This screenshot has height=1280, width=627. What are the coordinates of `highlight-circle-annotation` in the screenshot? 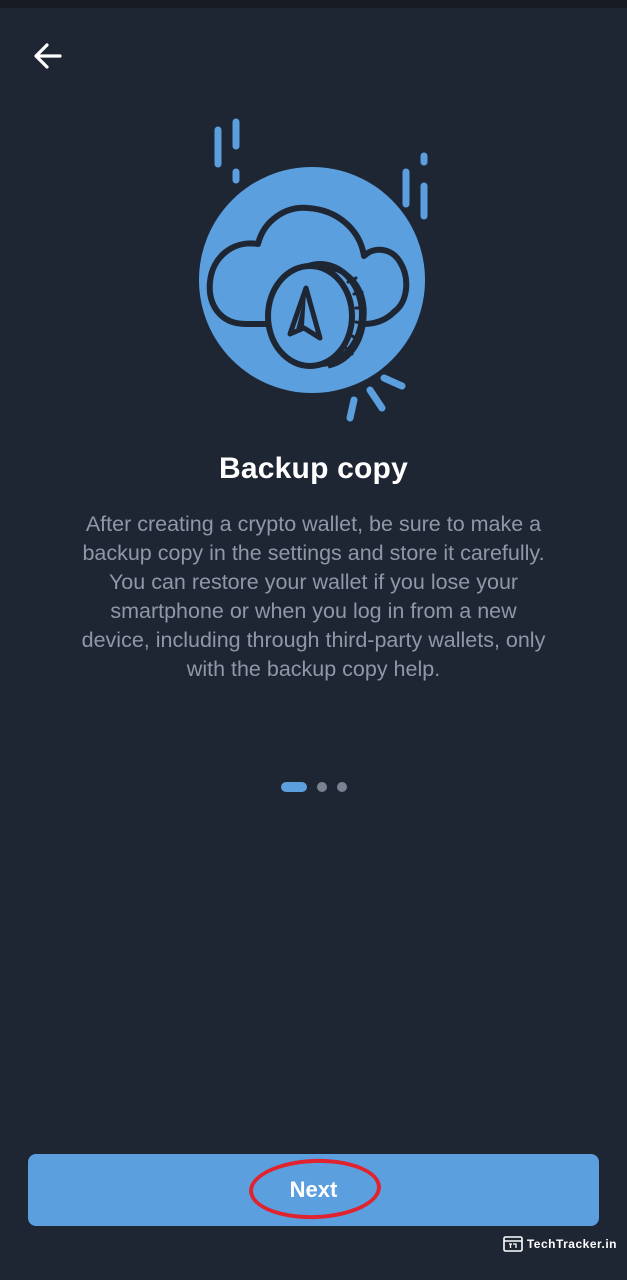 It's located at (315, 1189).